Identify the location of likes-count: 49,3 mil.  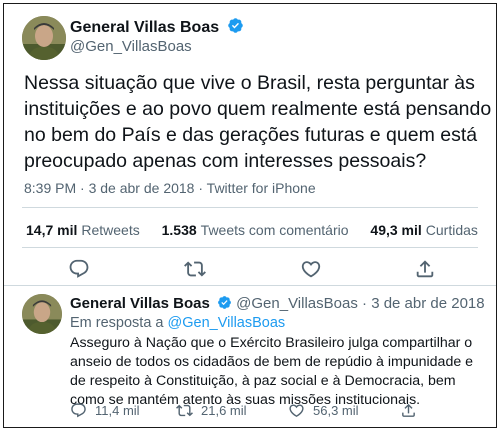
(396, 230).